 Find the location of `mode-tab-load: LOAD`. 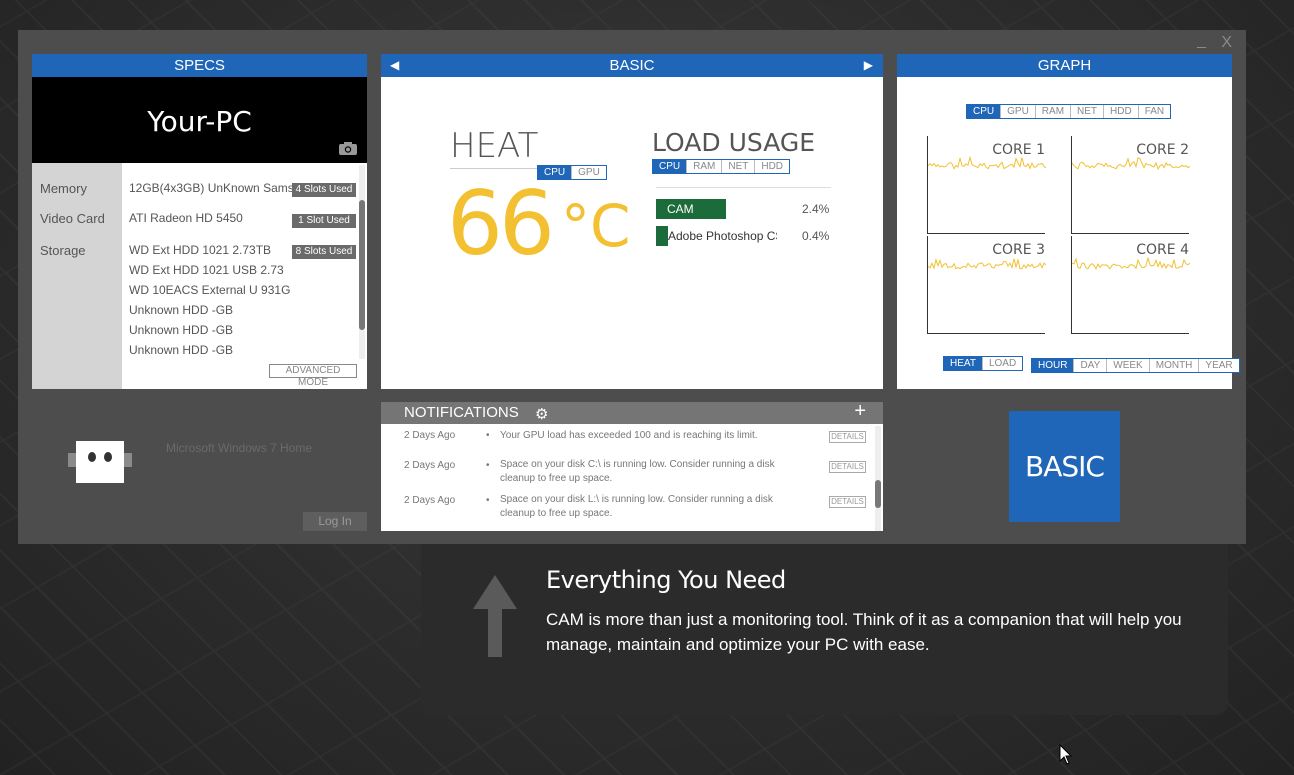

mode-tab-load: LOAD is located at coordinates (1002, 363).